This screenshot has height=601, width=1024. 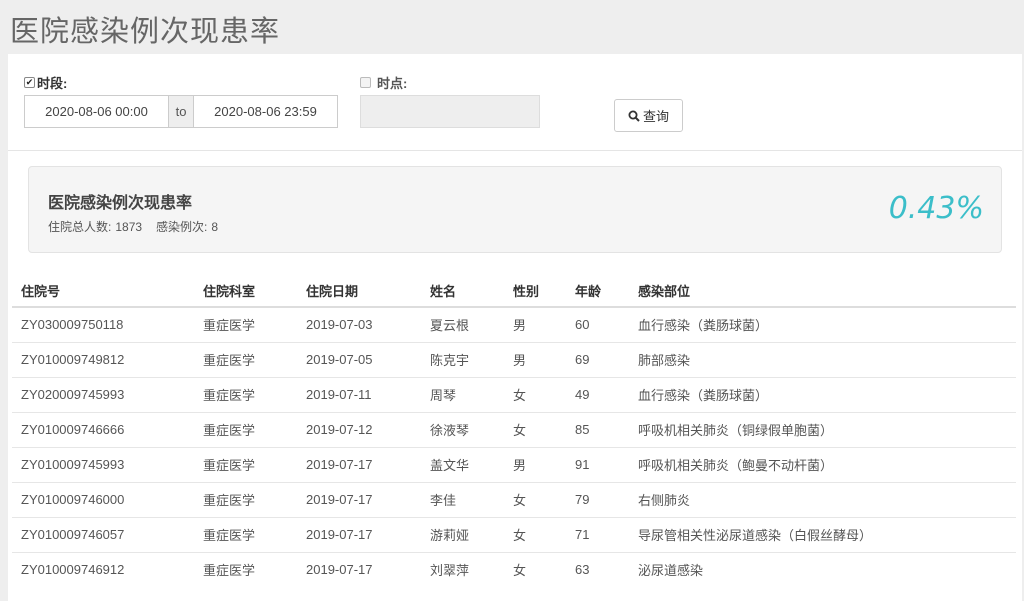 What do you see at coordinates (597, 499) in the screenshot?
I see `cell-age: 79` at bounding box center [597, 499].